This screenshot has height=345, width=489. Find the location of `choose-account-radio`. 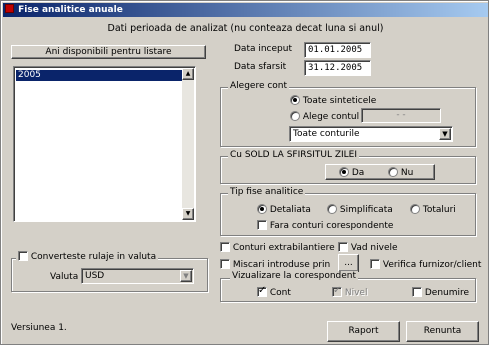

choose-account-radio is located at coordinates (295, 116).